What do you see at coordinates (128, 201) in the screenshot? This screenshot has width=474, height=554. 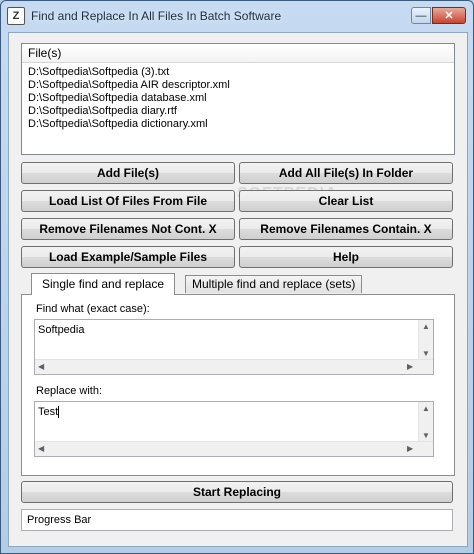 I see `load-list-button: Load List Of Files From File` at bounding box center [128, 201].